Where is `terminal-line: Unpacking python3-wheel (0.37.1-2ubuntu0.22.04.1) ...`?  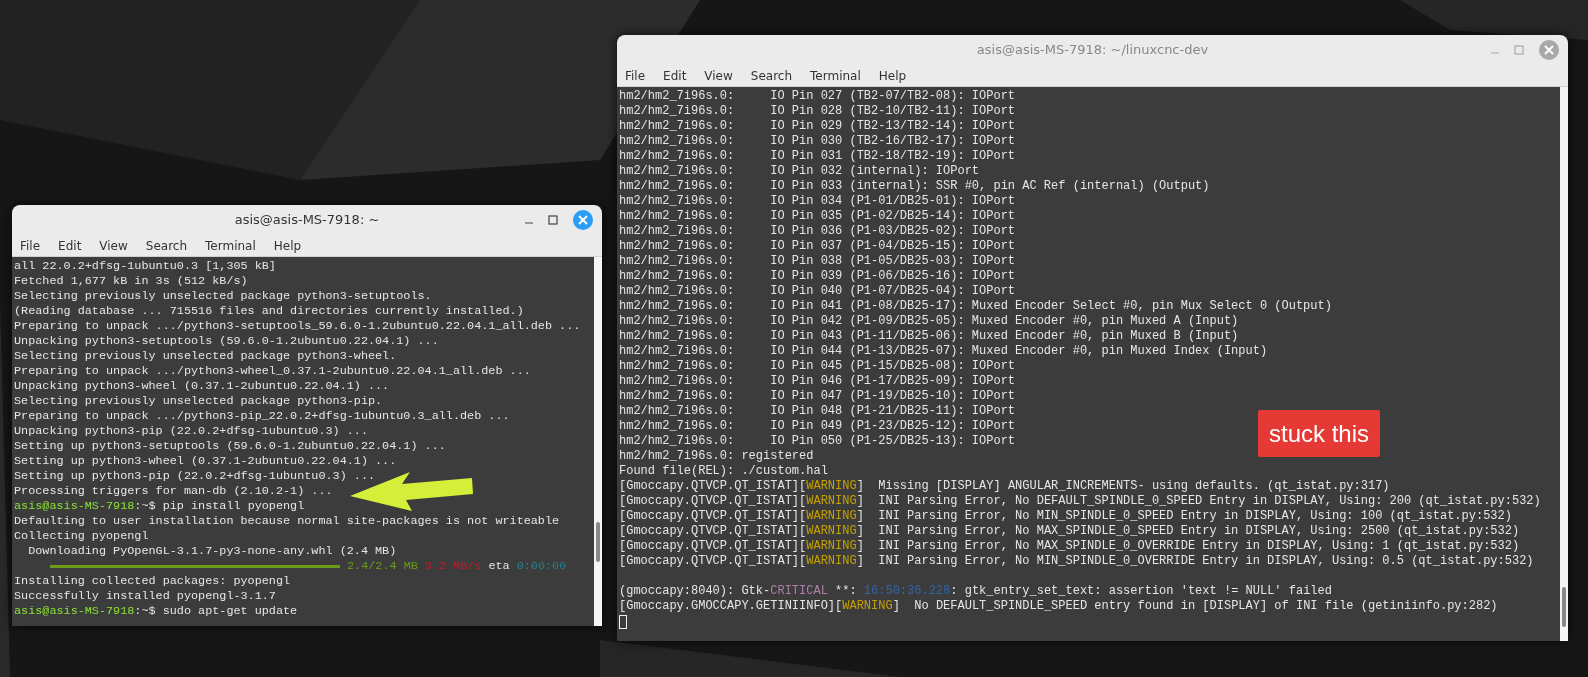
terminal-line: Unpacking python3-wheel (0.37.1-2ubuntu0.22.04.1) ... is located at coordinates (202, 386).